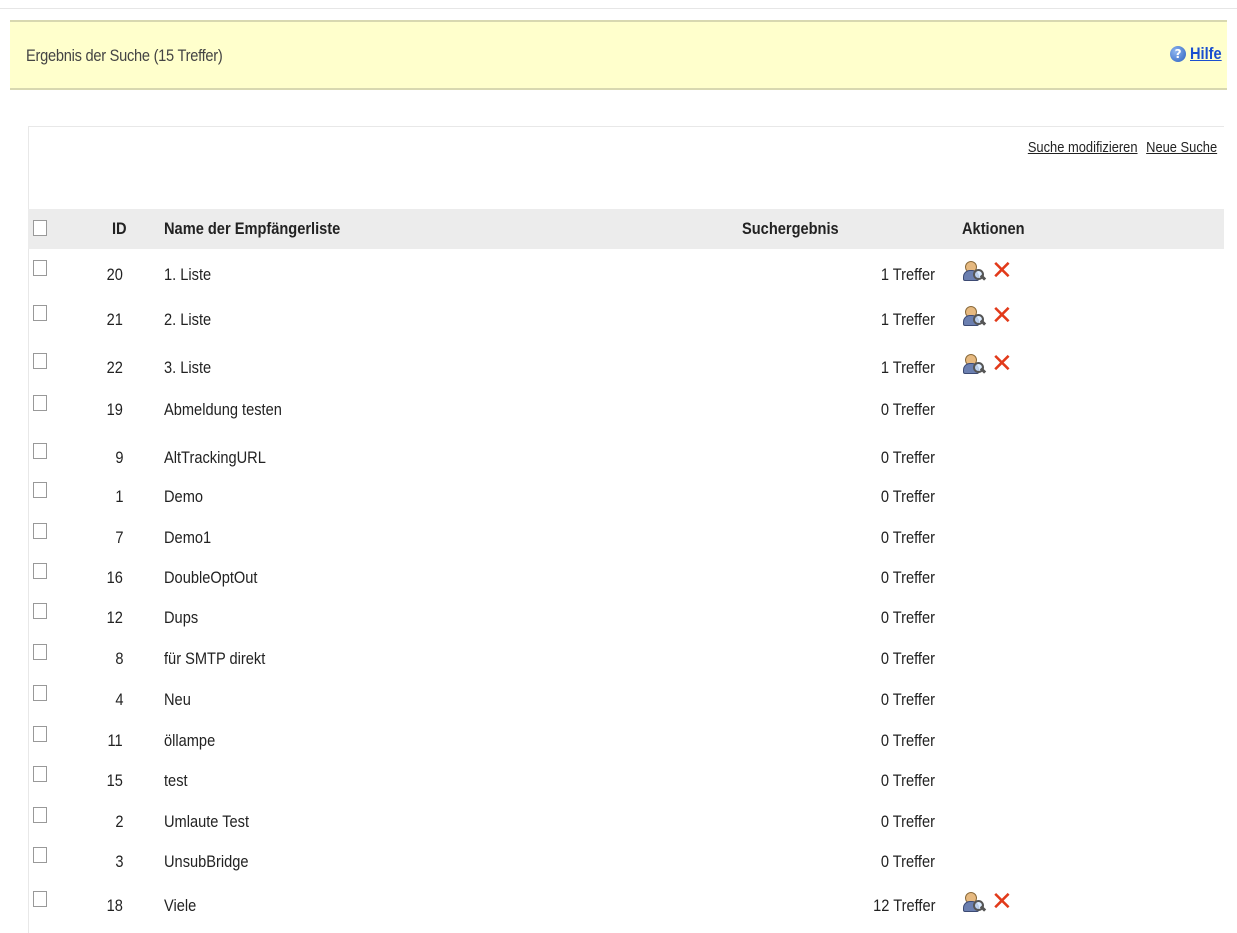  What do you see at coordinates (223, 409) in the screenshot?
I see `row-list-name: Abmeldung testen` at bounding box center [223, 409].